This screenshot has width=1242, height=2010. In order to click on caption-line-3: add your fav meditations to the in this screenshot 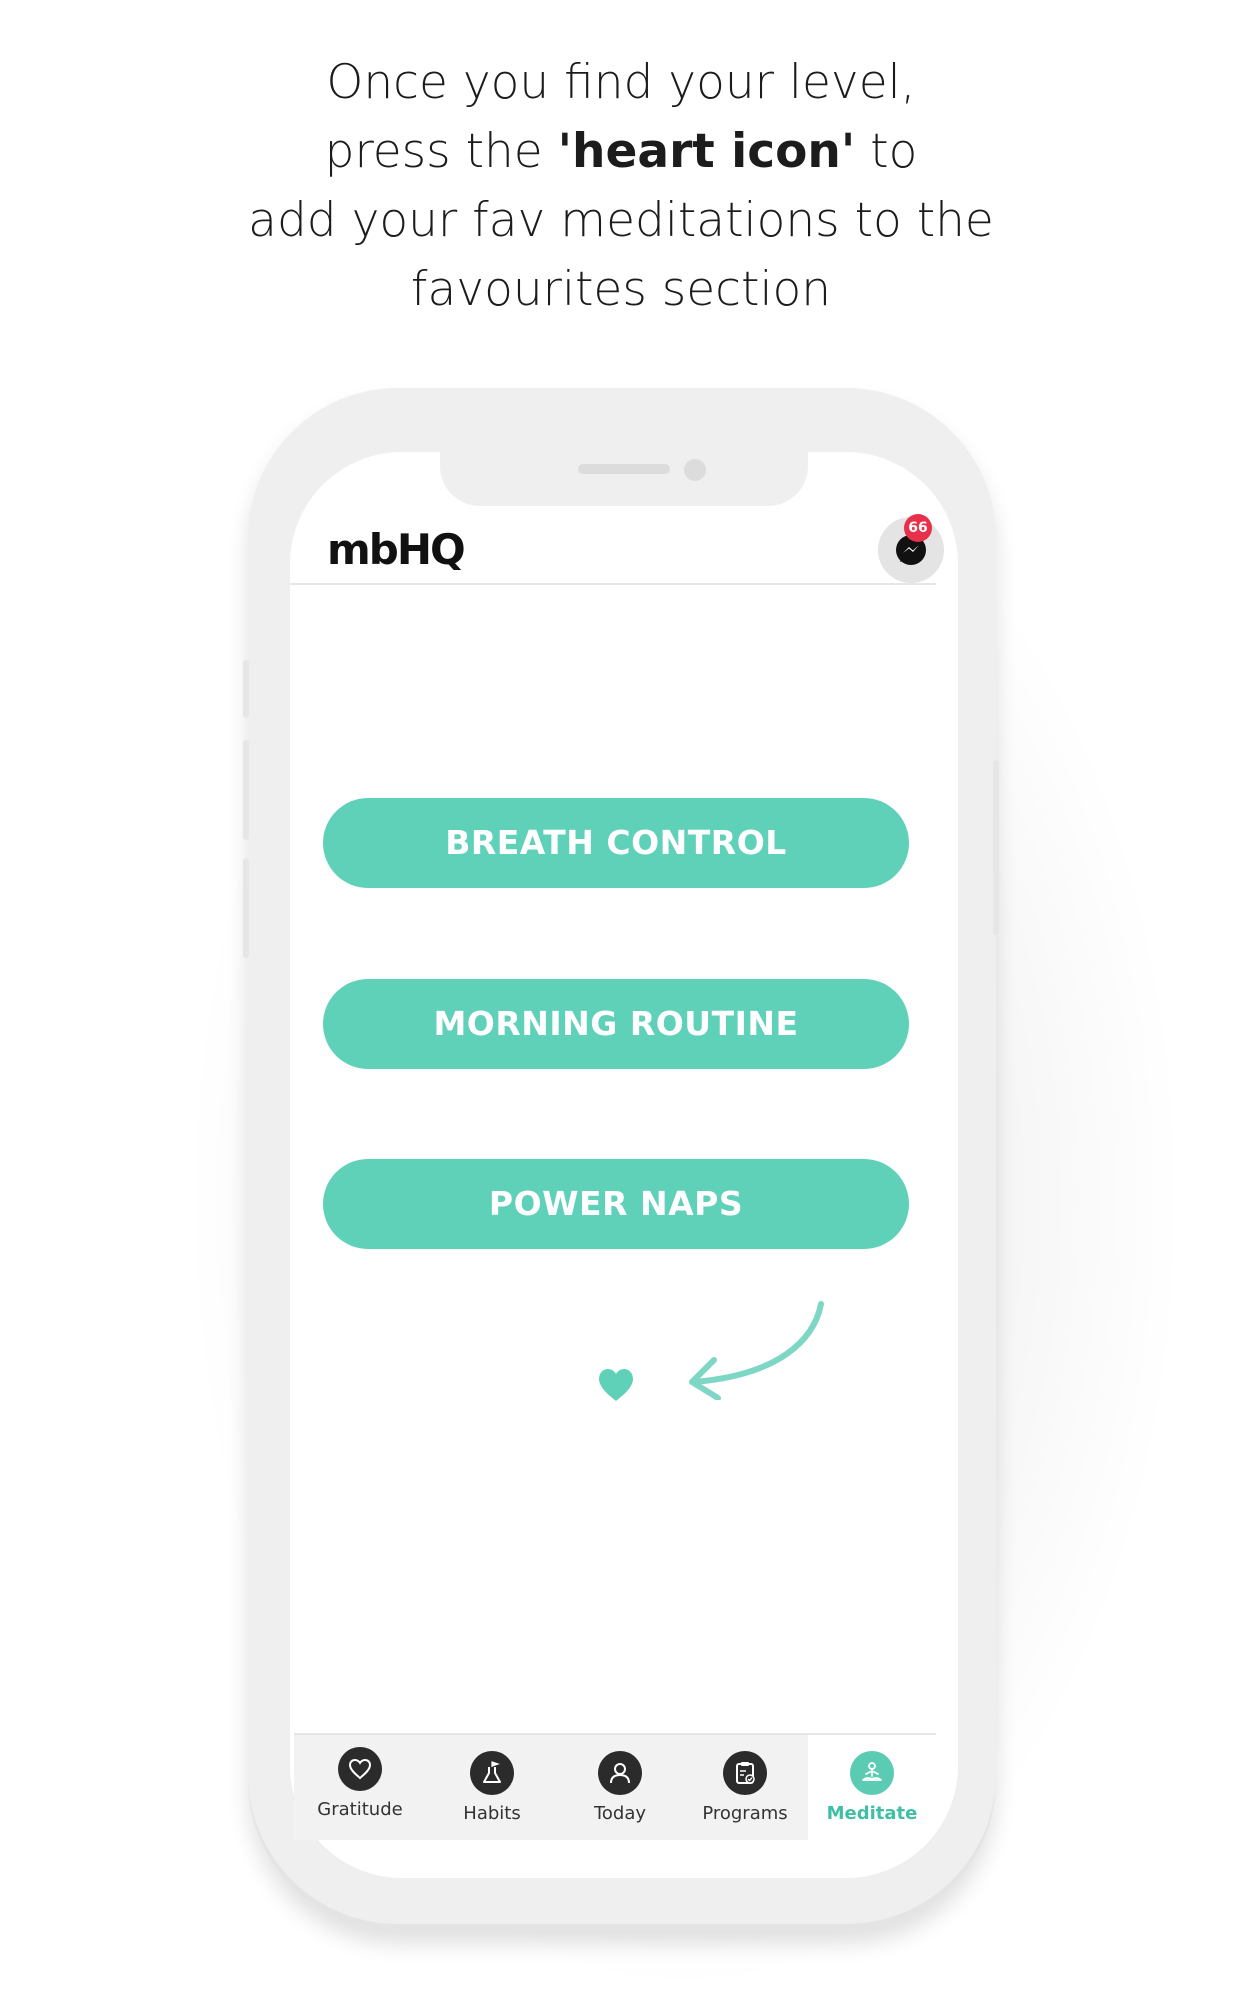, I will do `click(621, 220)`.